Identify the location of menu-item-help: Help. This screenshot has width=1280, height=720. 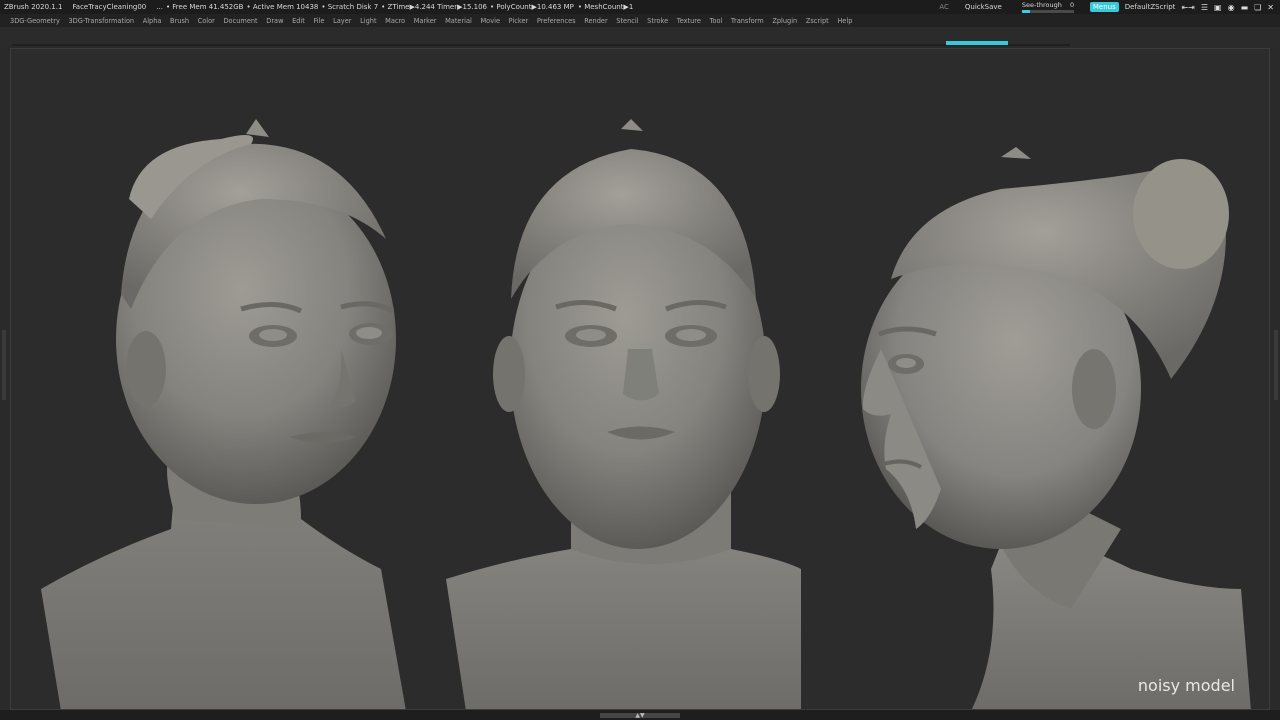
(845, 21).